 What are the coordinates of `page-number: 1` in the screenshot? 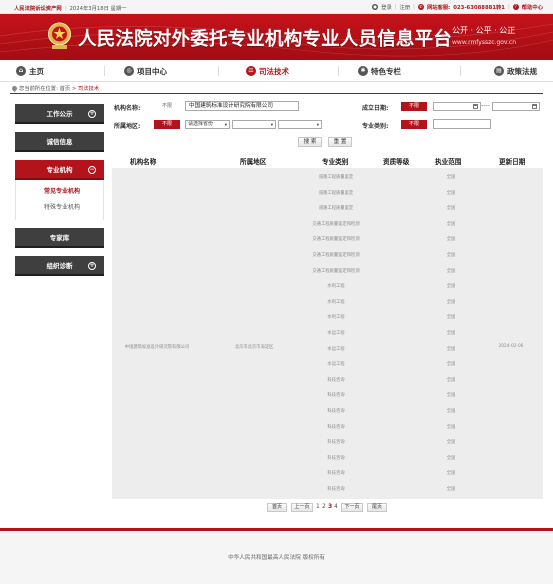 It's located at (318, 506).